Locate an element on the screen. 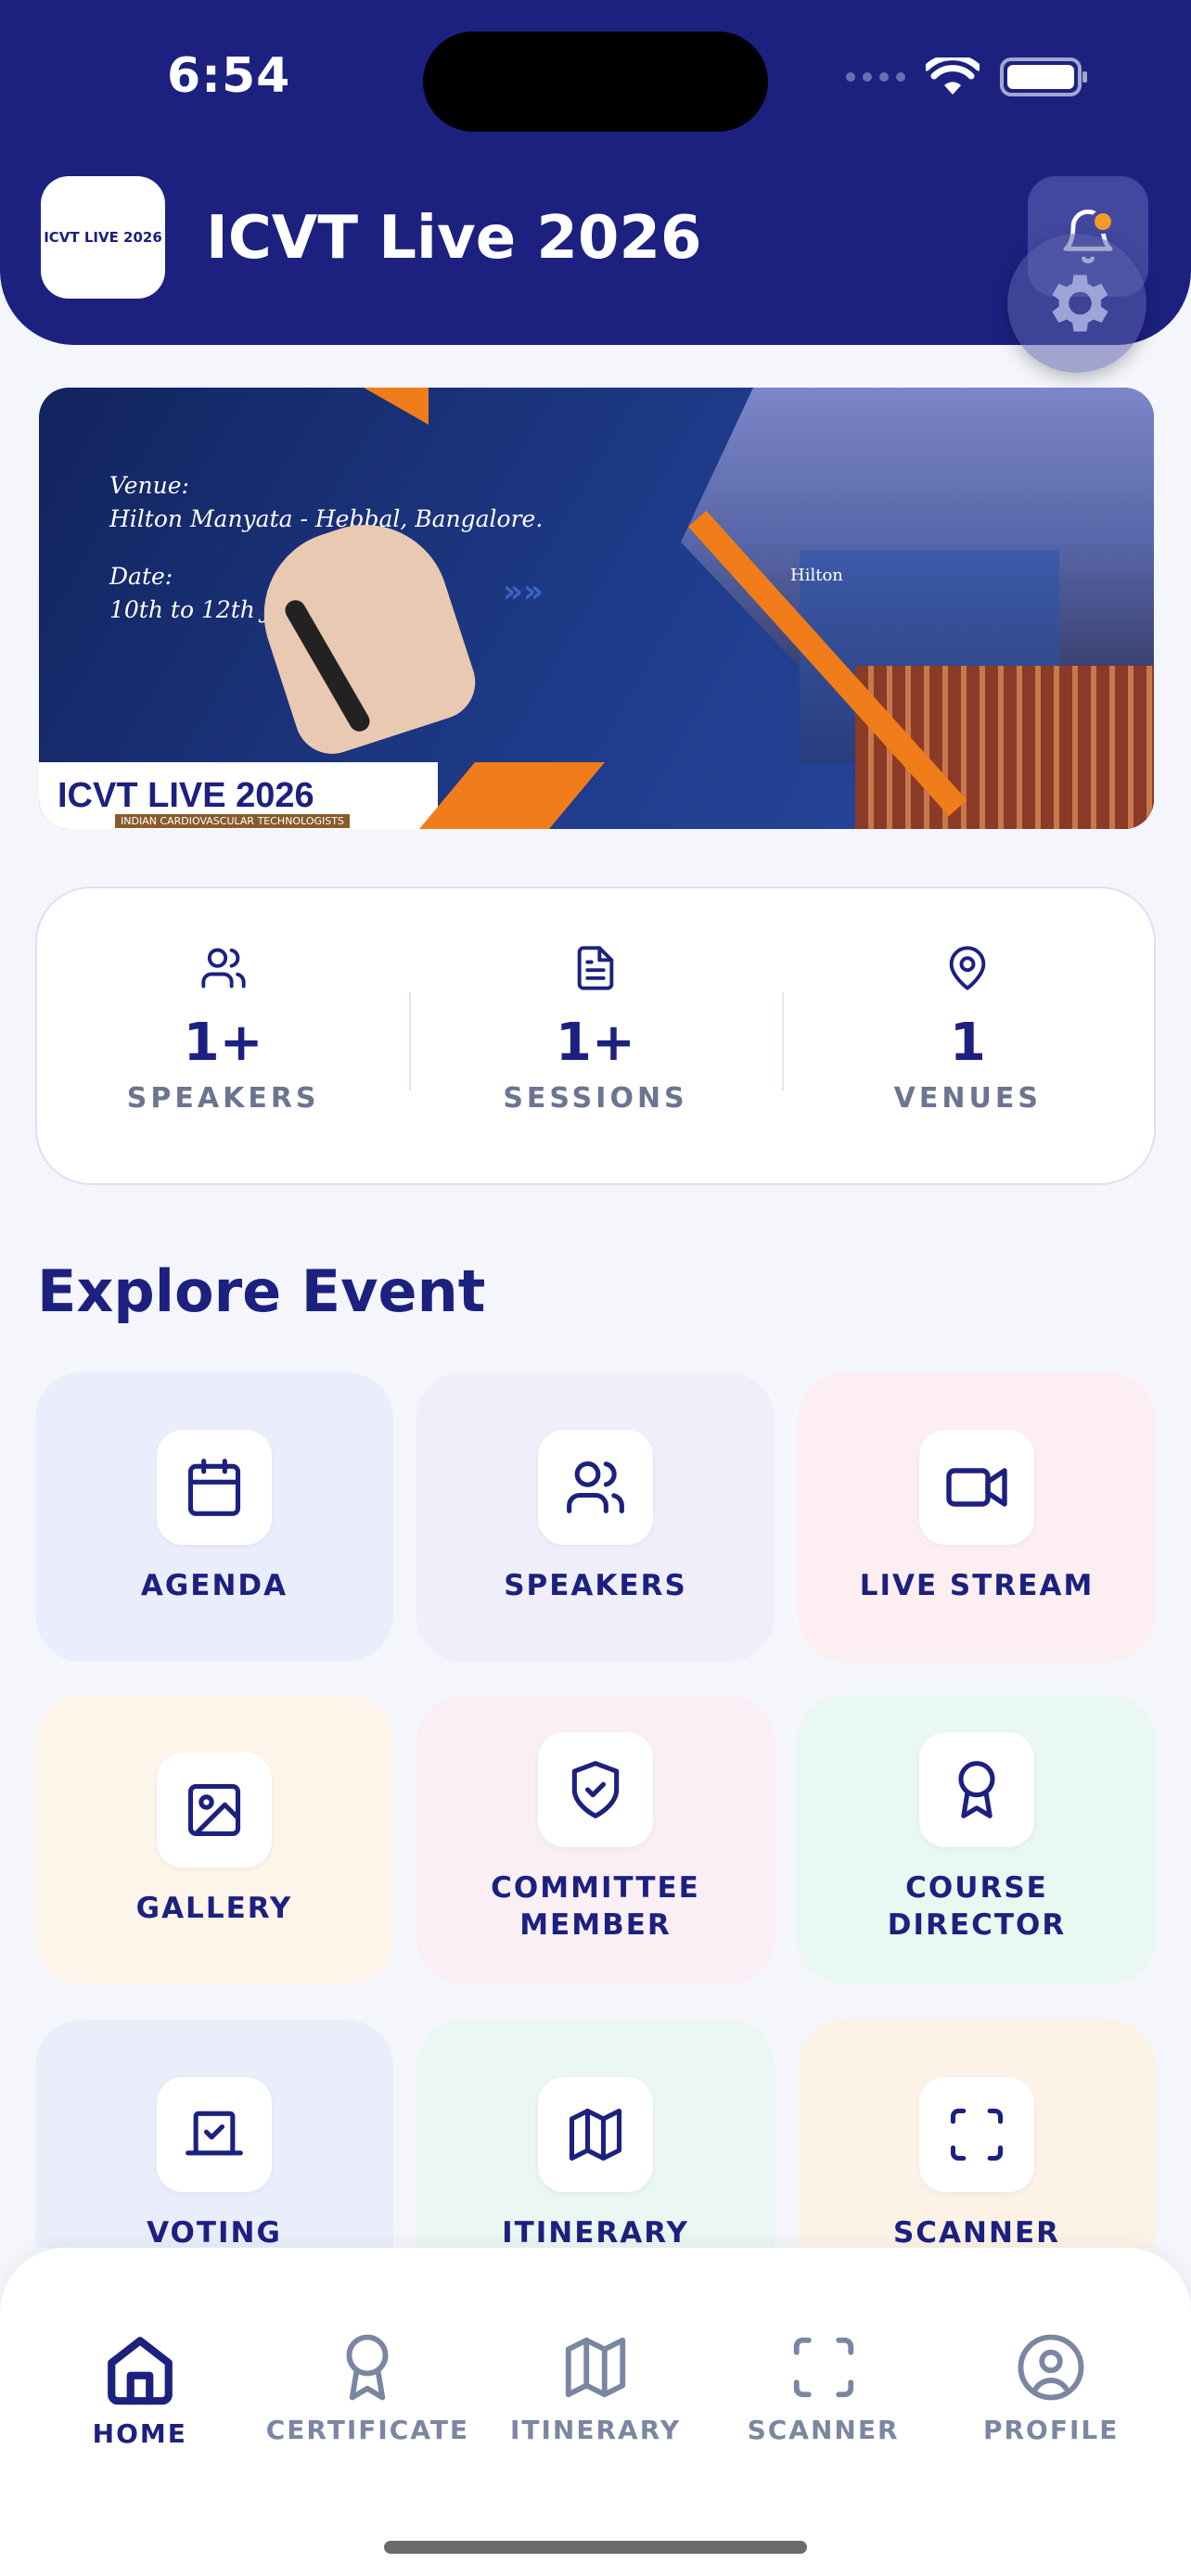 The image size is (1191, 2576). profile-icon is located at coordinates (1051, 2367).